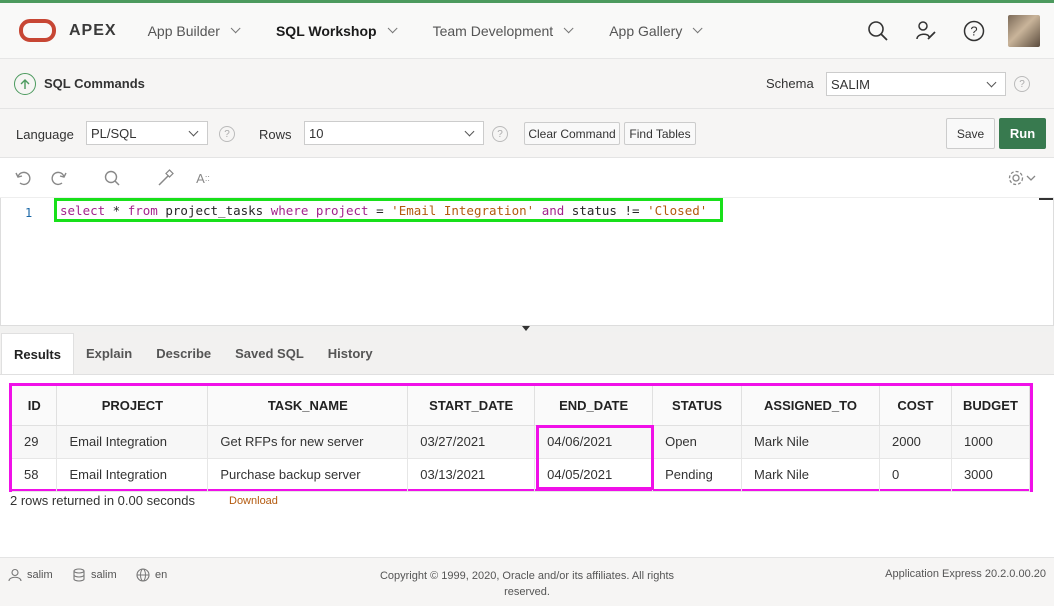  I want to click on admin-wrench-icon, so click(926, 31).